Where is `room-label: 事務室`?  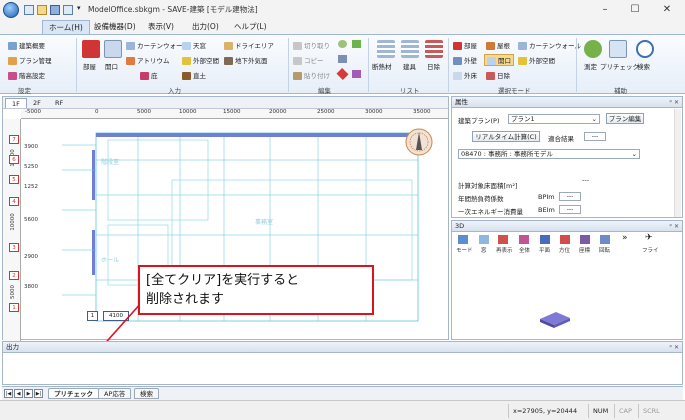 room-label: 事務室 is located at coordinates (264, 221).